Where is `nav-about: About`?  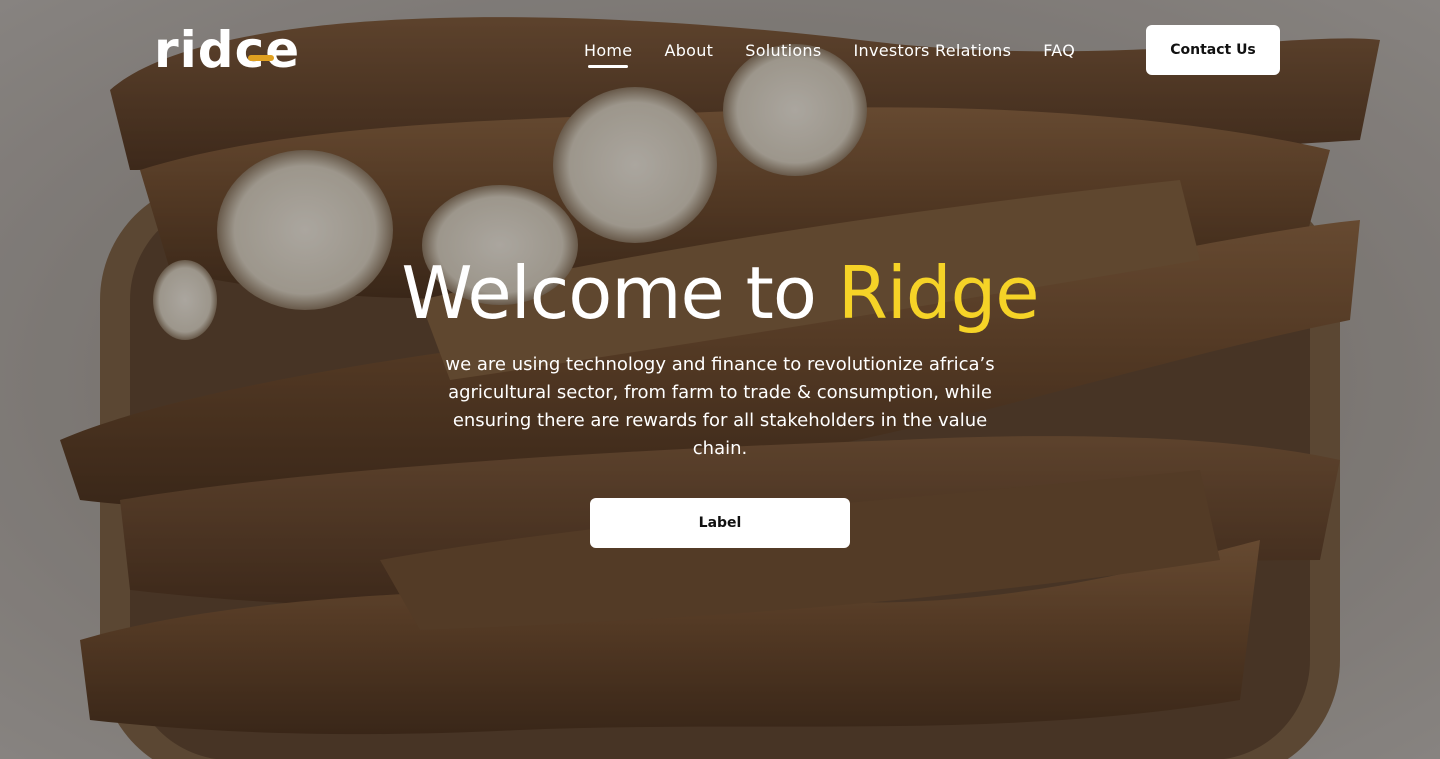 nav-about: About is located at coordinates (688, 50).